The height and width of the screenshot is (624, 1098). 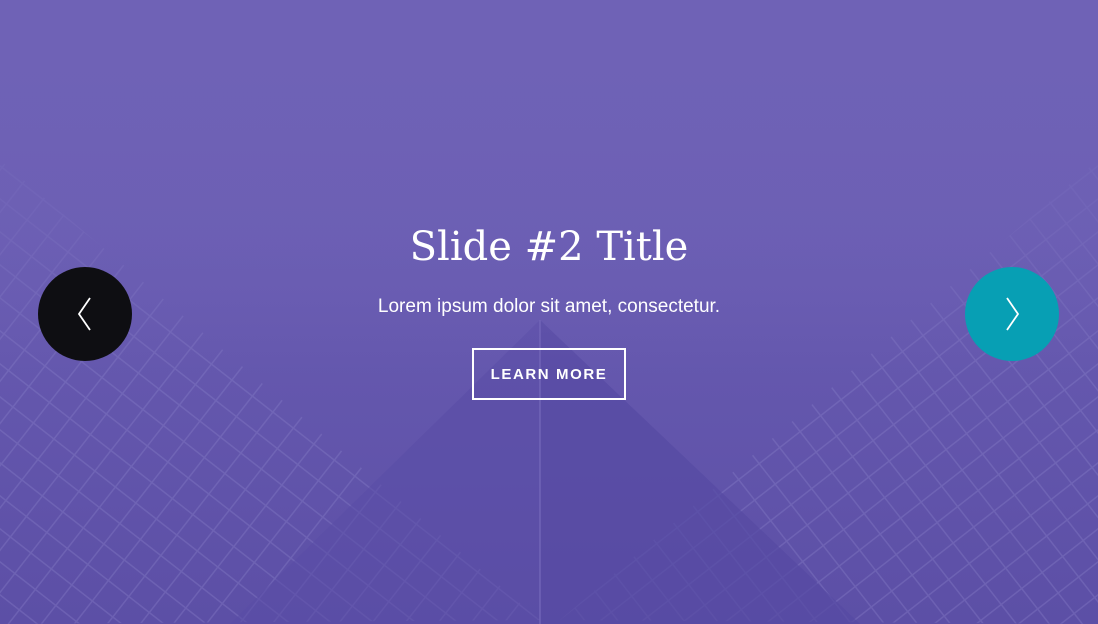 What do you see at coordinates (549, 374) in the screenshot?
I see `learn-more-button: LEARN MORE` at bounding box center [549, 374].